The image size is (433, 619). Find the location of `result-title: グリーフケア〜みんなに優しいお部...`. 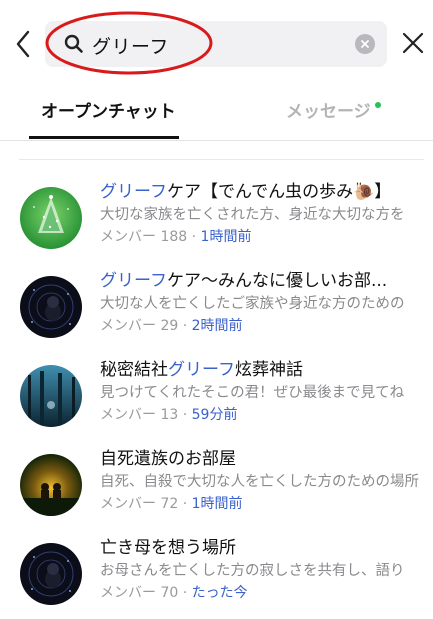

result-title: グリーフケア〜みんなに優しいお部... is located at coordinates (244, 281).